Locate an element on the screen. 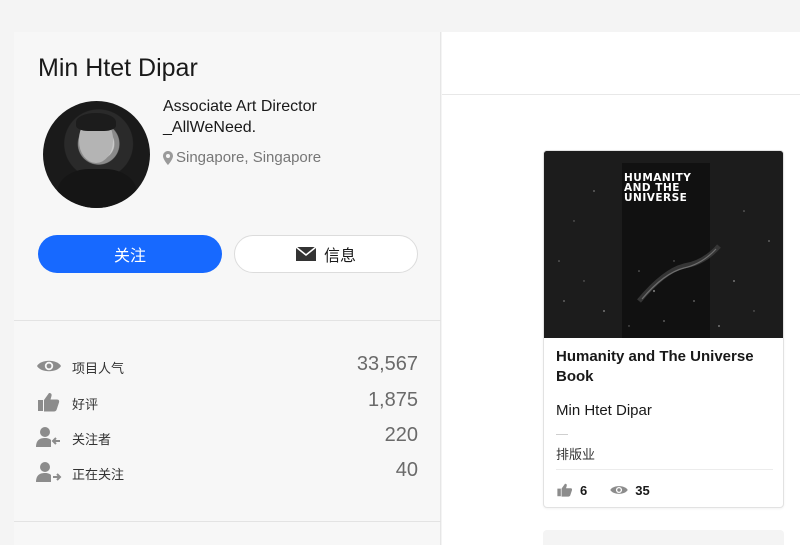 The height and width of the screenshot is (545, 800). occupation-title: Associate Art Director is located at coordinates (240, 106).